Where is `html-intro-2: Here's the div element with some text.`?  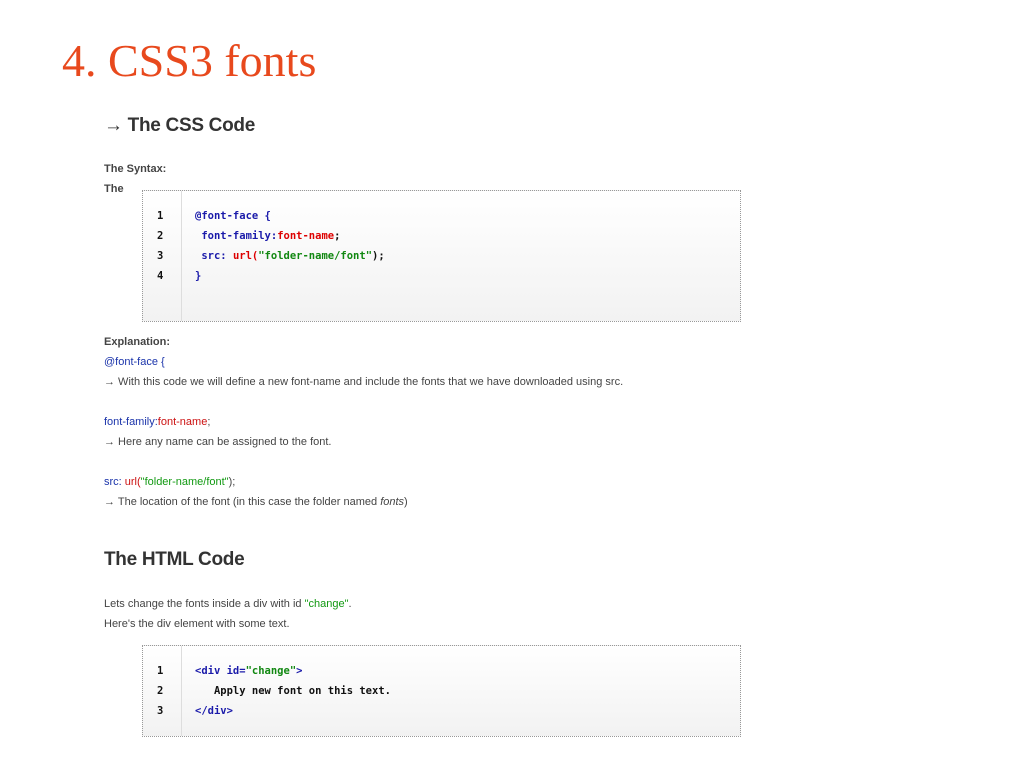 html-intro-2: Here's the div element with some text. is located at coordinates (197, 624).